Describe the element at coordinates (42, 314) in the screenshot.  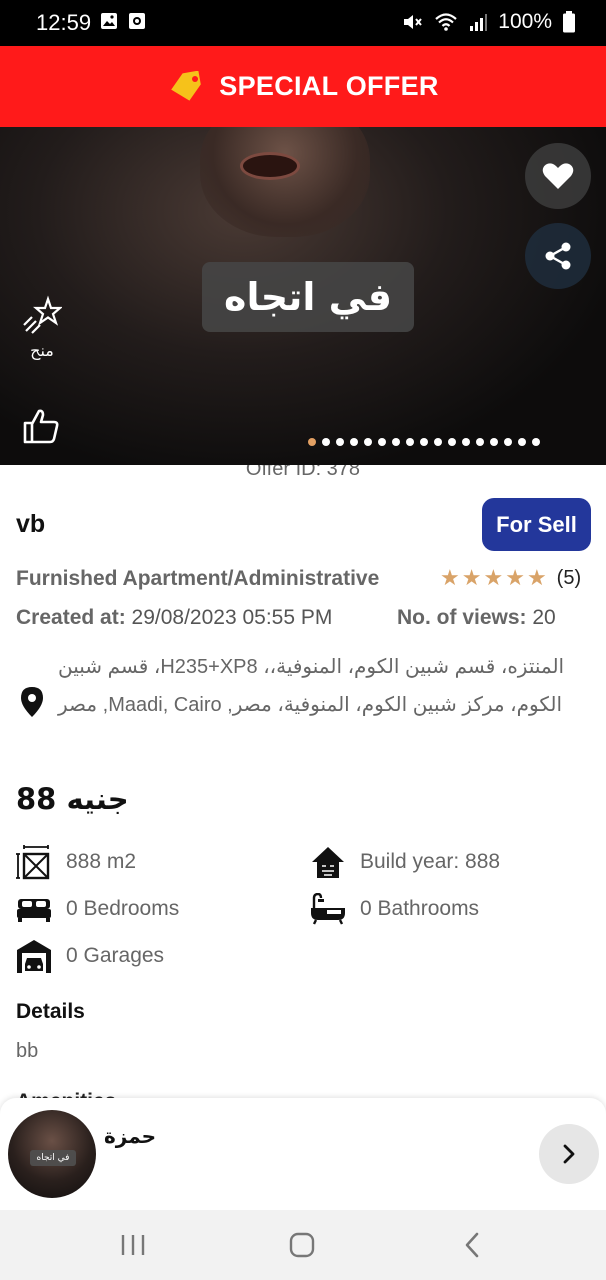
I see `shooting-star-icon` at that location.